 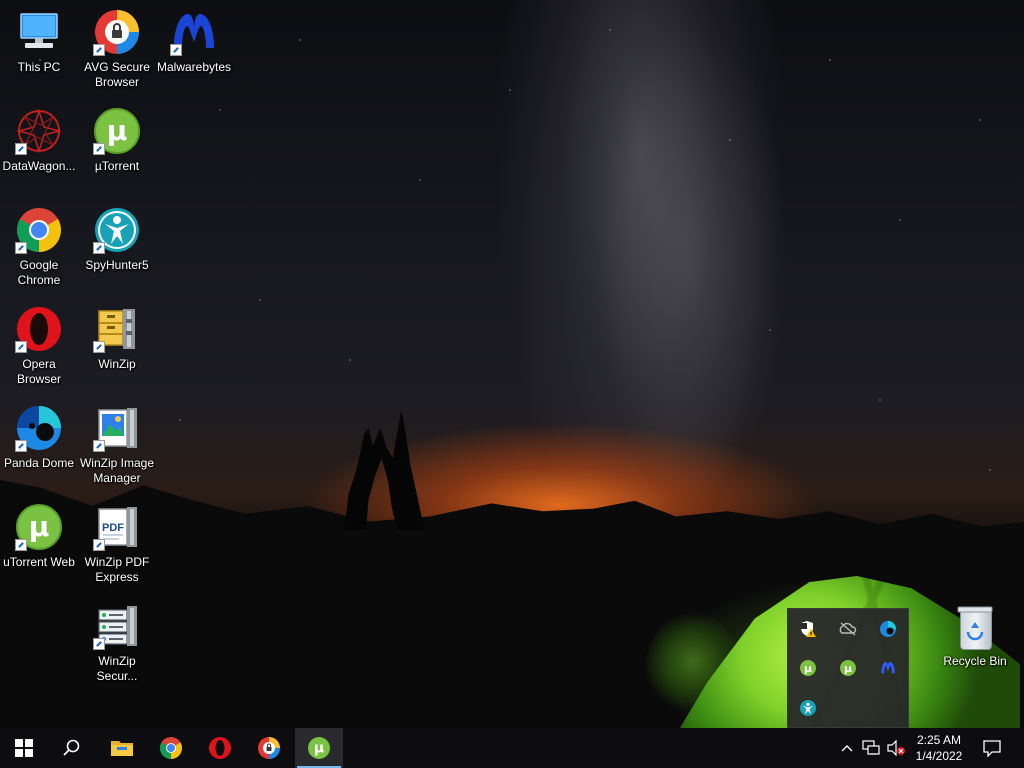 I want to click on search-icon, so click(x=71, y=747).